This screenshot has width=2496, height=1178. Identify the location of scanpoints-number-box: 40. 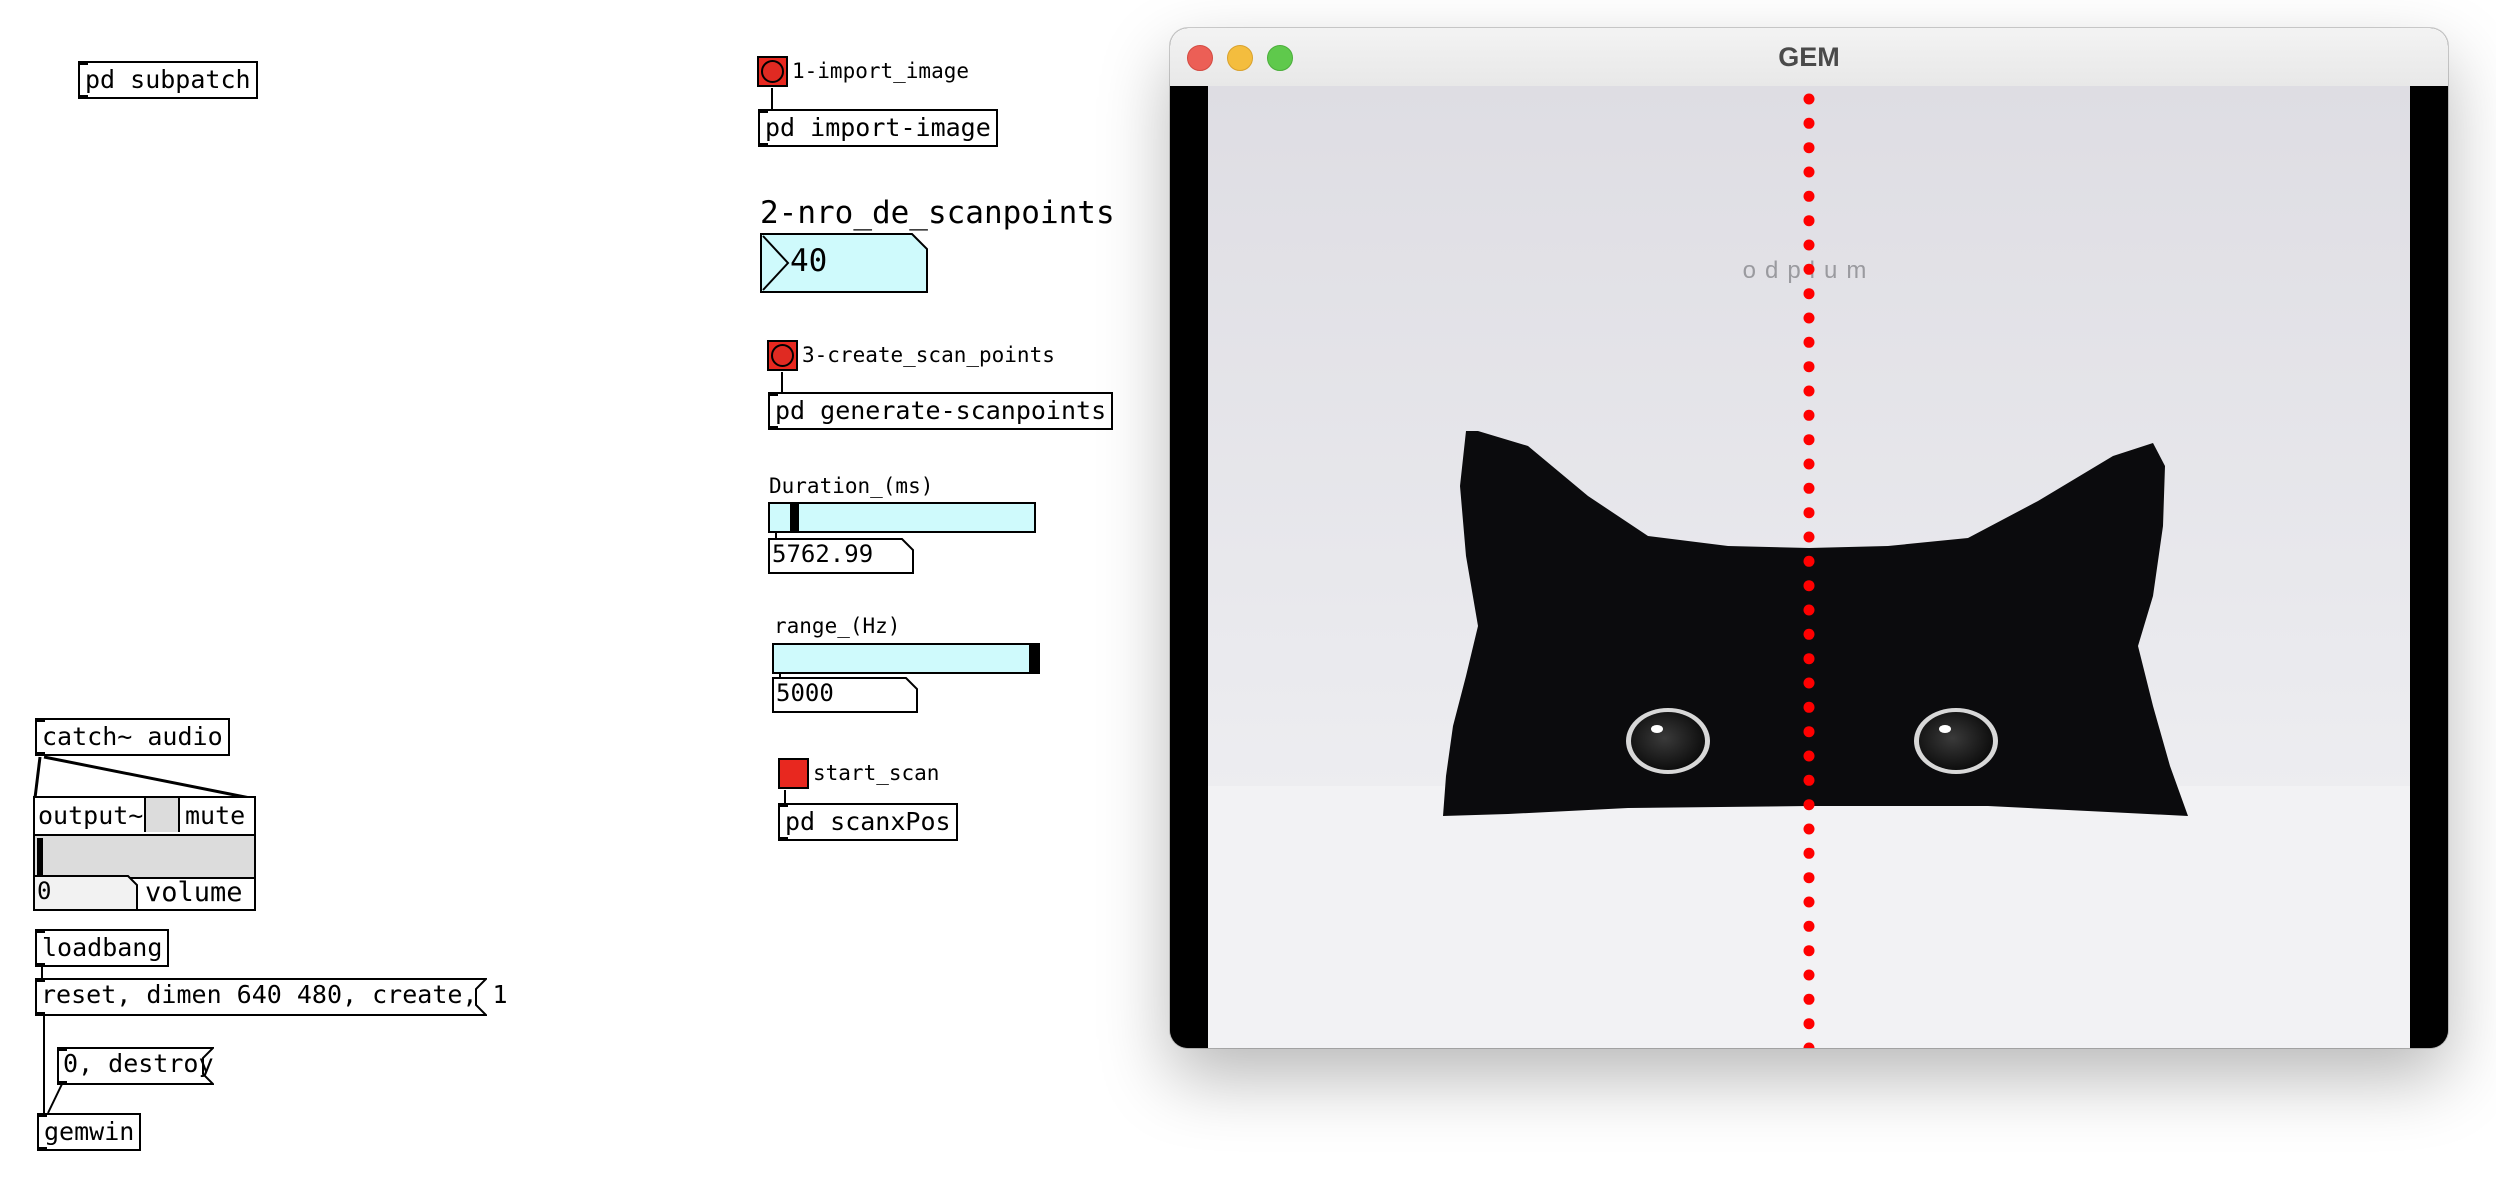
(844, 263).